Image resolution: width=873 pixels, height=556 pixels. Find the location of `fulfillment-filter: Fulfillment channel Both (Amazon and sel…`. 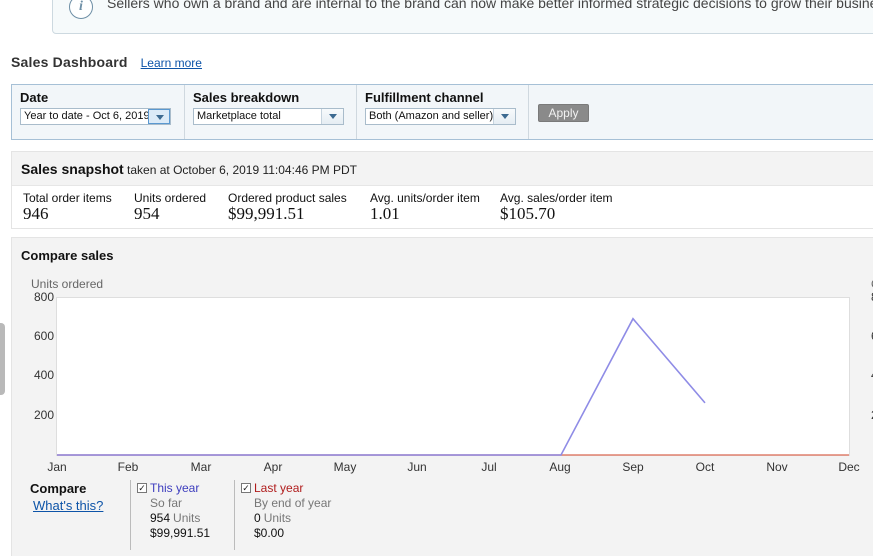

fulfillment-filter: Fulfillment channel Both (Amazon and sel… is located at coordinates (443, 112).